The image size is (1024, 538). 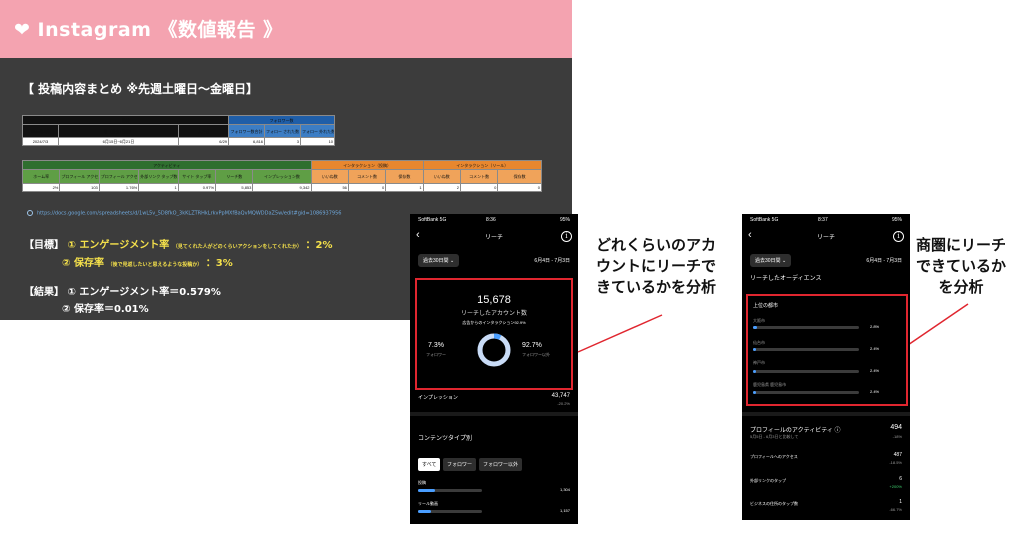 I want to click on activity-sub: 5月5日 - 6月3日と比較して, so click(x=774, y=436).